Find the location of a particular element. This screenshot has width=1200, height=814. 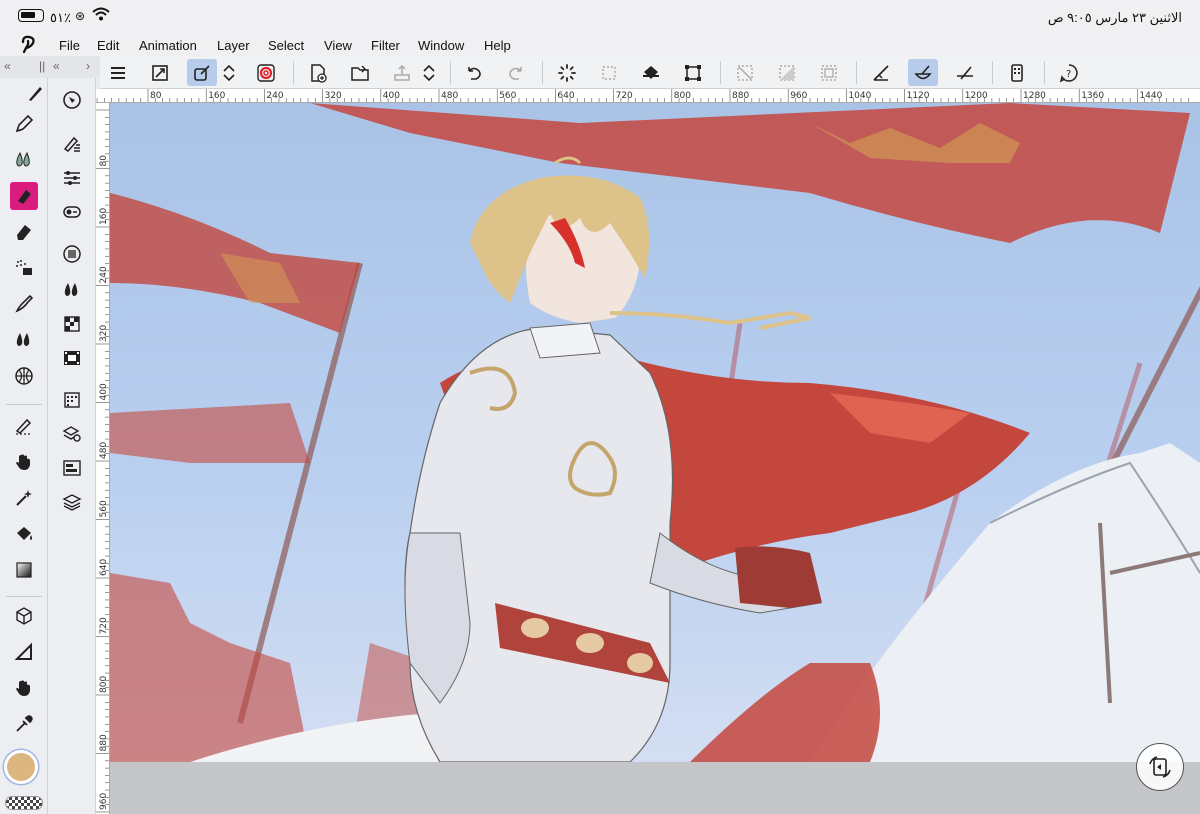

menu-animation: Animation is located at coordinates (168, 45).